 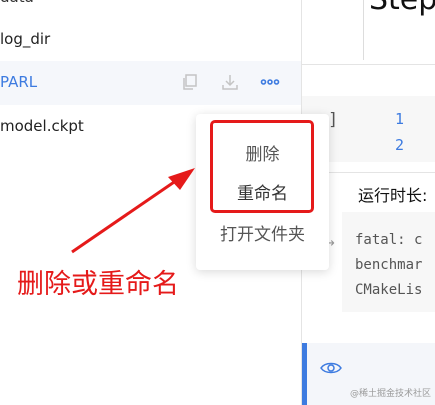 I want to click on cell-bracket: ], so click(x=333, y=120).